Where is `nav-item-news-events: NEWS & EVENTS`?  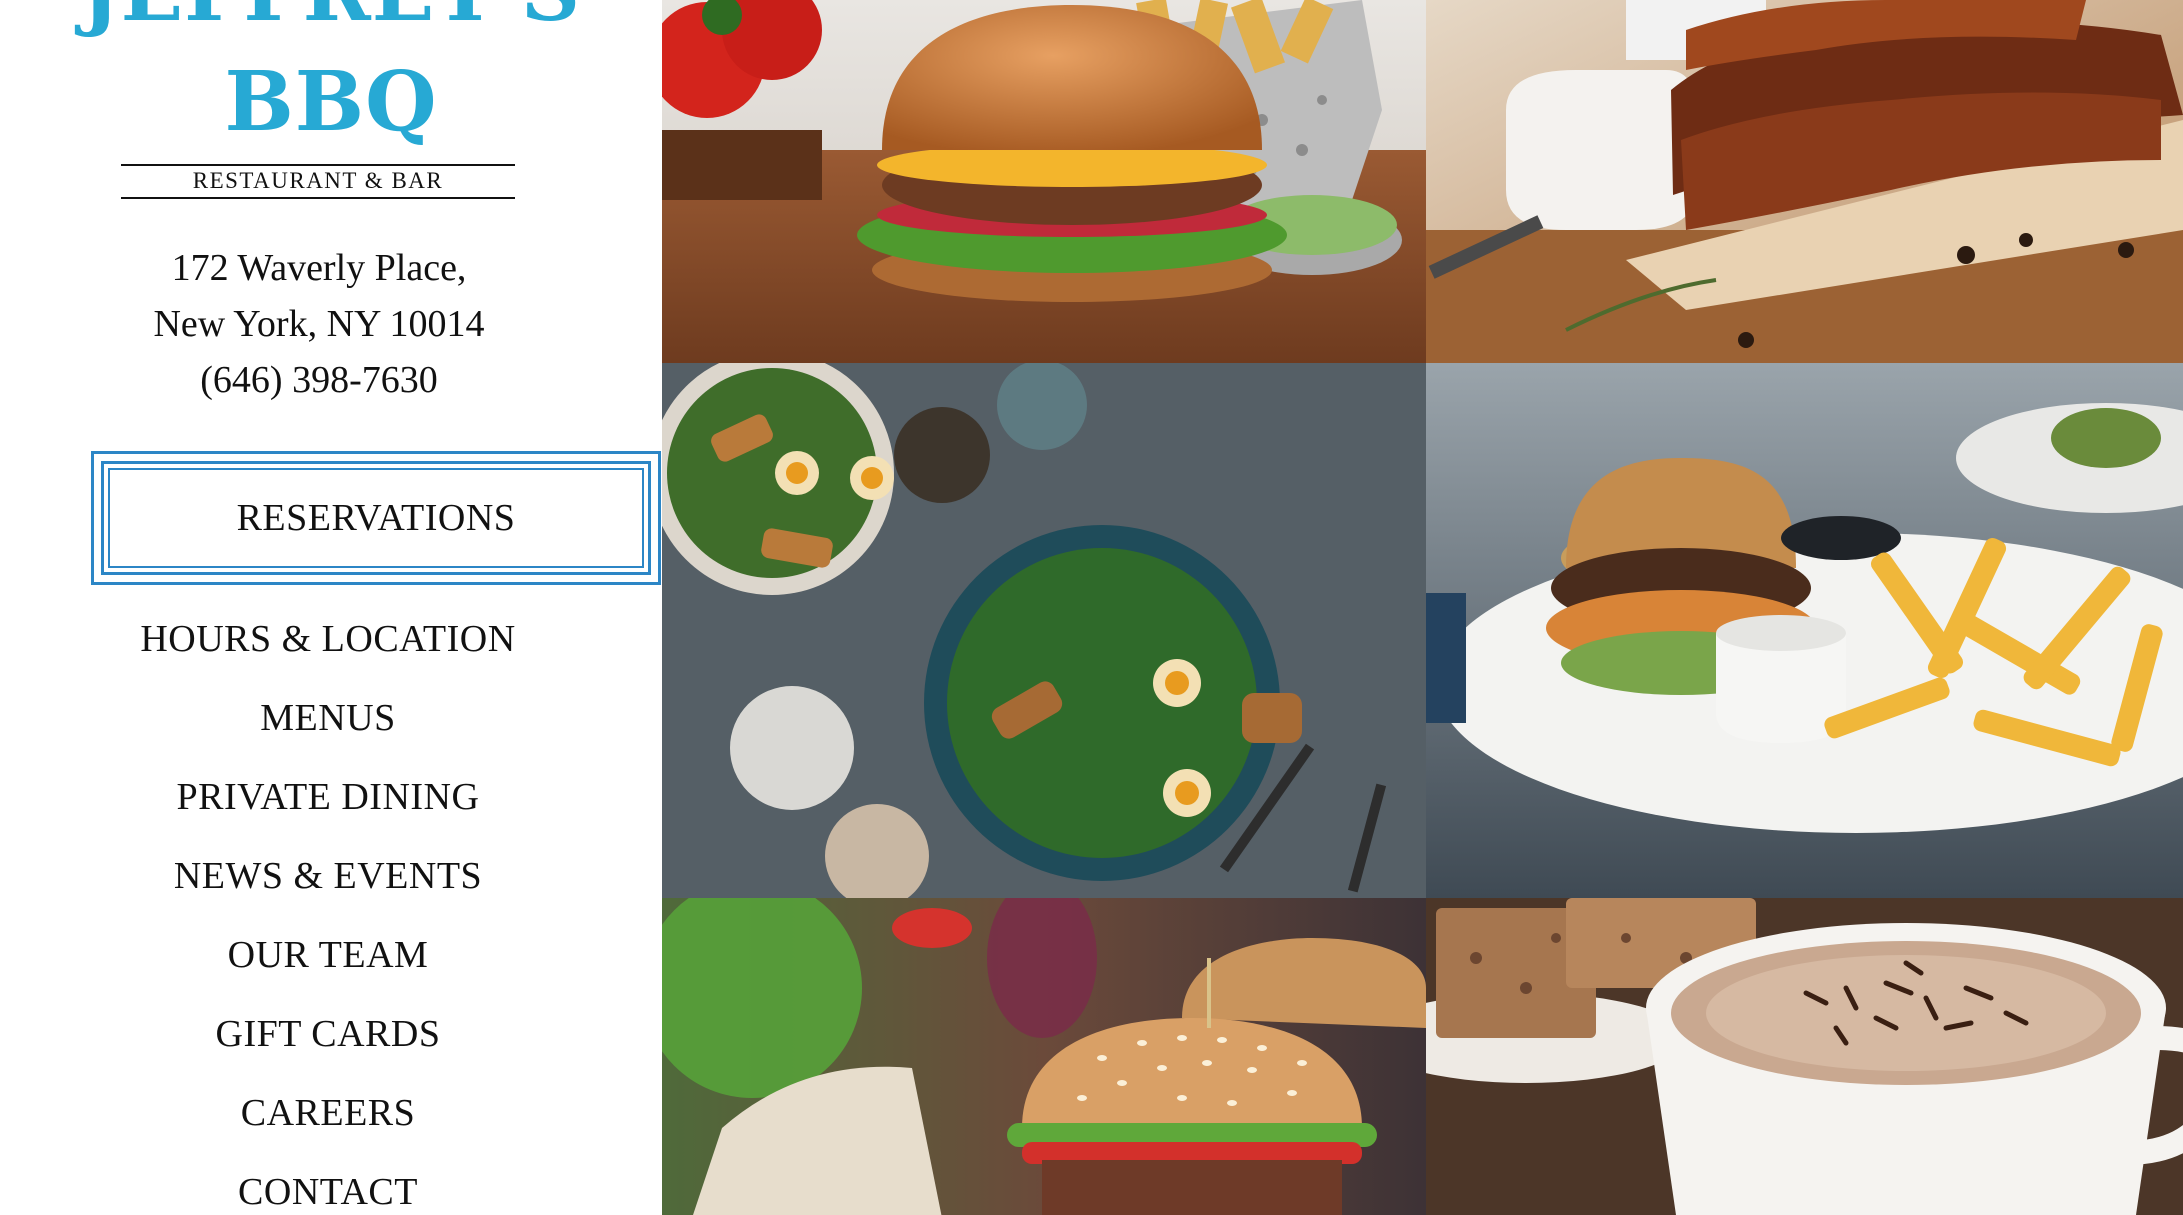 nav-item-news-events: NEWS & EVENTS is located at coordinates (328, 885).